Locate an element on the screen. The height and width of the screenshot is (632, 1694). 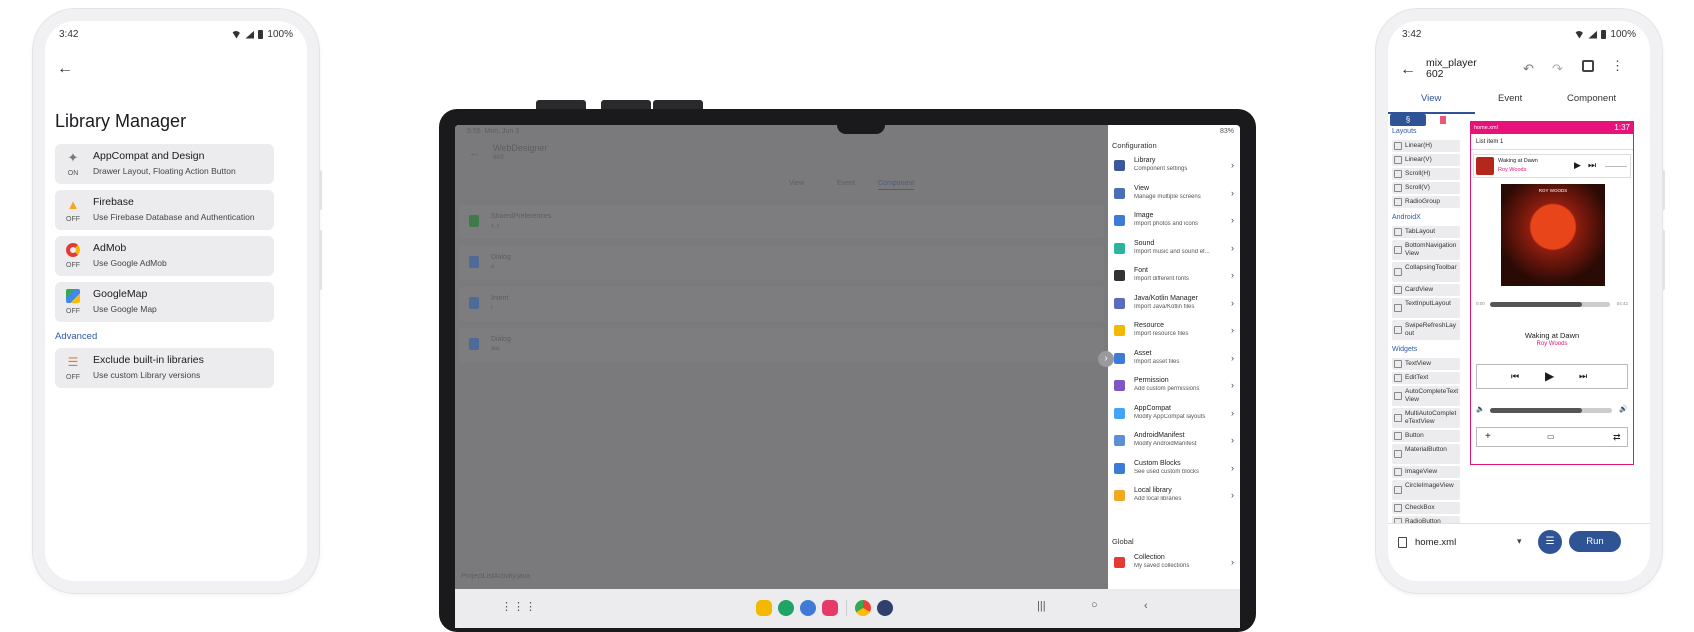
component-row: Dialog d is located at coordinates (781, 263).